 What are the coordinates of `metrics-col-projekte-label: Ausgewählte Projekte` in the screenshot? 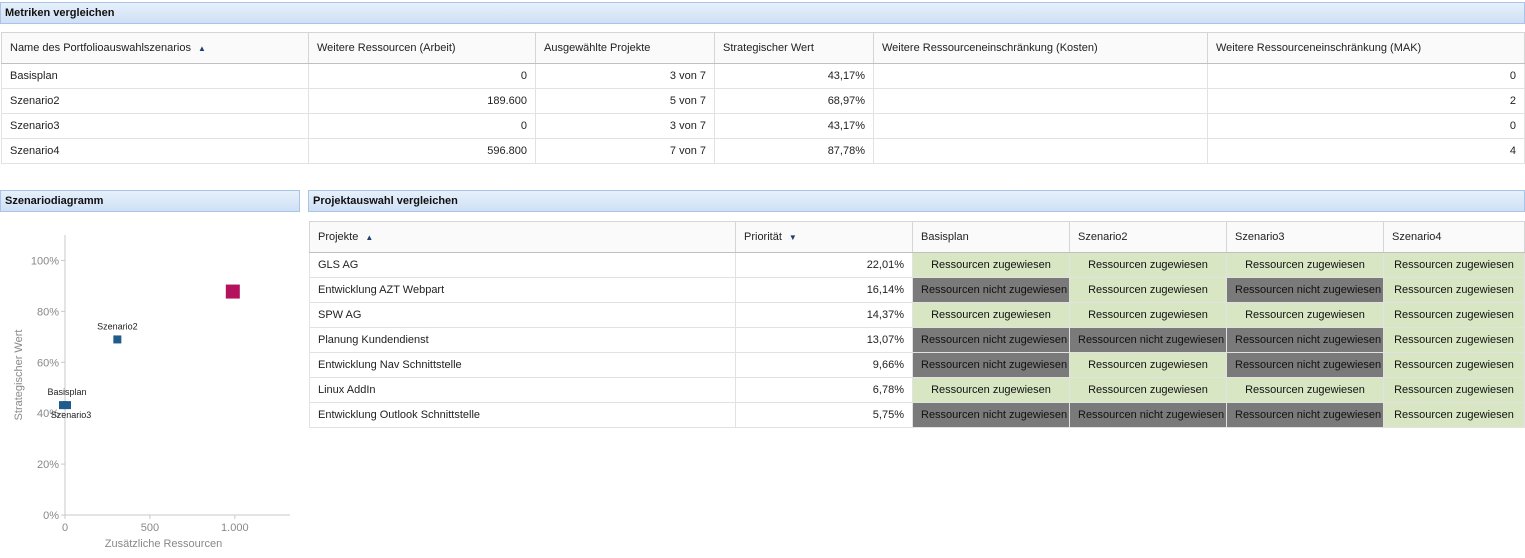 It's located at (597, 48).